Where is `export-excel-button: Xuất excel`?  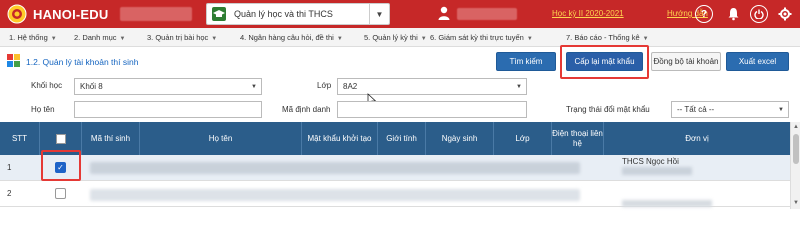 export-excel-button: Xuất excel is located at coordinates (757, 61).